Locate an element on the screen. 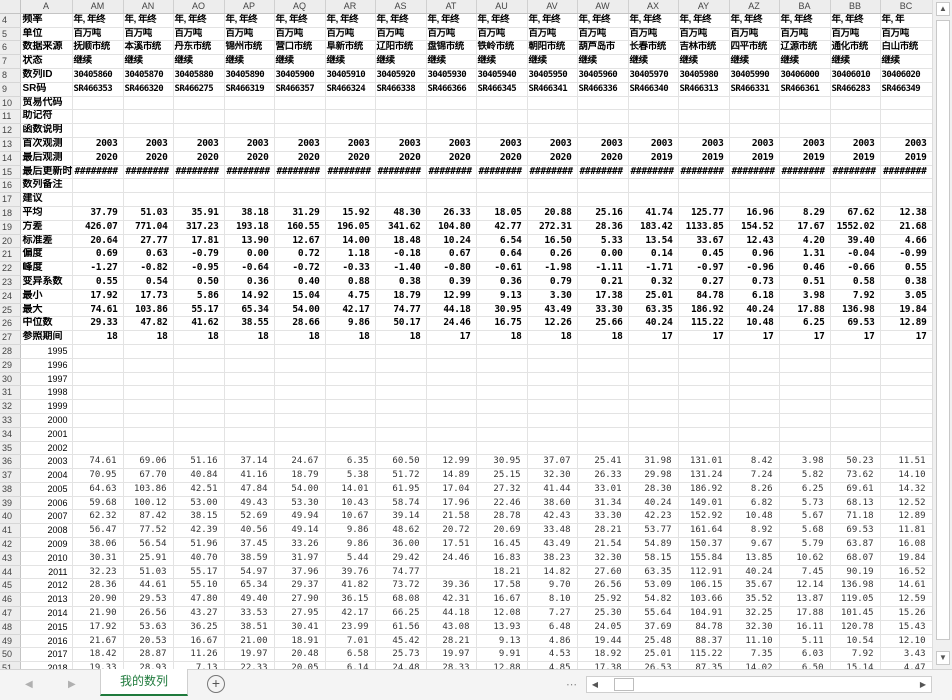 The width and height of the screenshot is (952, 700). row-number: 44 is located at coordinates (10, 572).